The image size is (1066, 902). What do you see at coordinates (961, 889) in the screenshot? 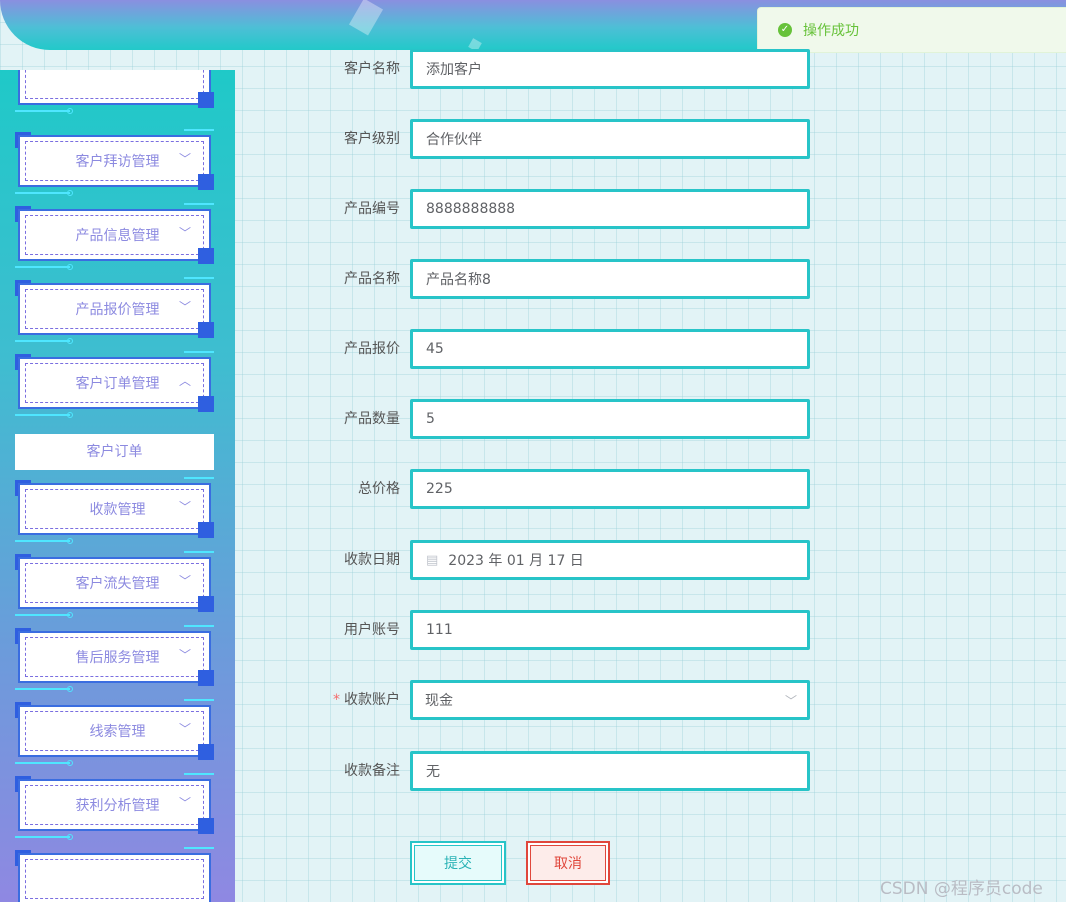
I see `watermark: CSDN @程序员code` at bounding box center [961, 889].